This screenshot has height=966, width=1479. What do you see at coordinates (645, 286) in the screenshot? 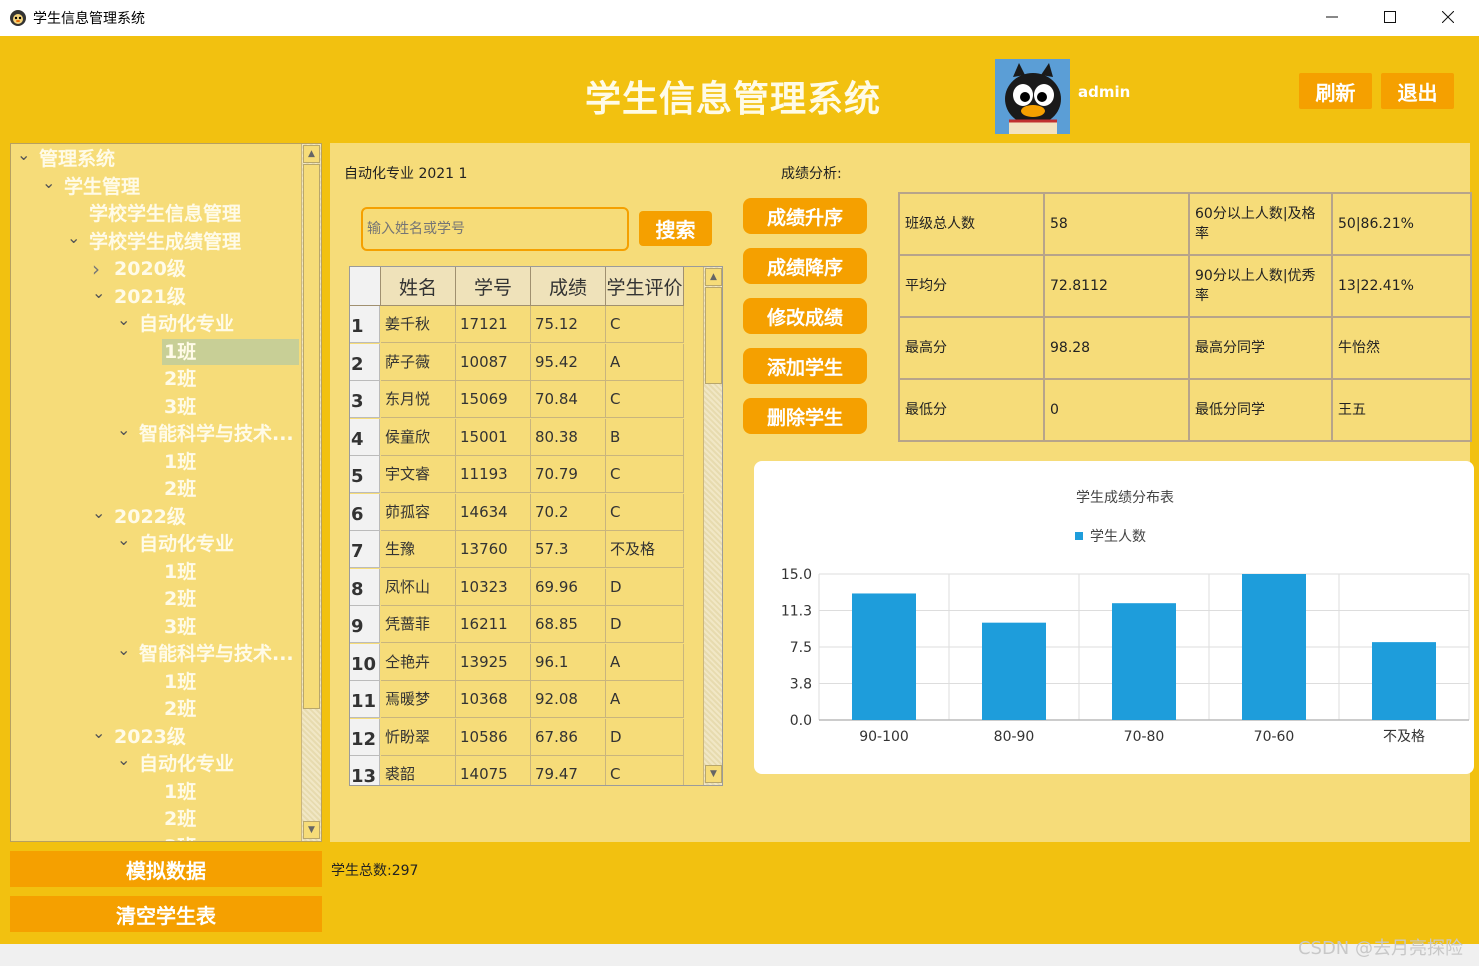
I see `column-header-evaluation: 学生评价` at bounding box center [645, 286].